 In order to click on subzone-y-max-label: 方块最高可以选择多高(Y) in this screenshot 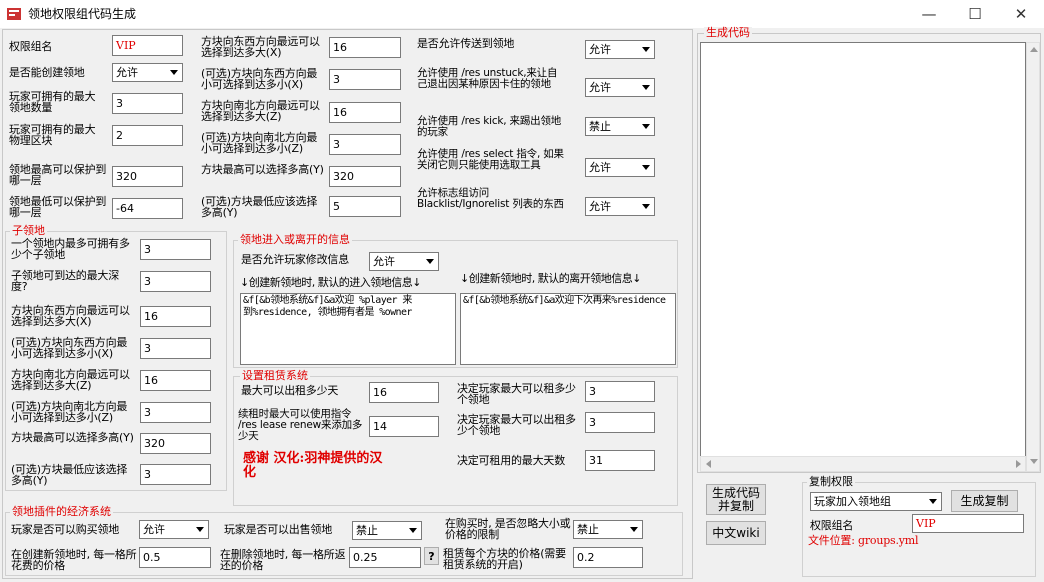, I will do `click(72, 437)`.